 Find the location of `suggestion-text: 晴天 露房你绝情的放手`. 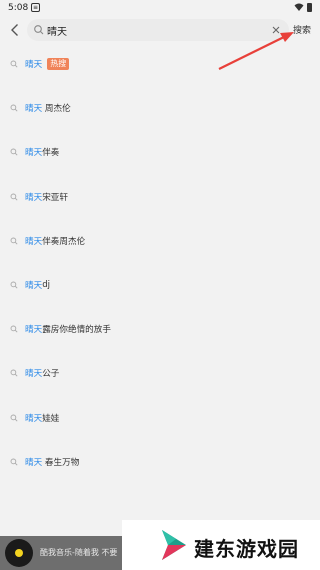

suggestion-text: 晴天 露房你绝情的放手 is located at coordinates (68, 329).